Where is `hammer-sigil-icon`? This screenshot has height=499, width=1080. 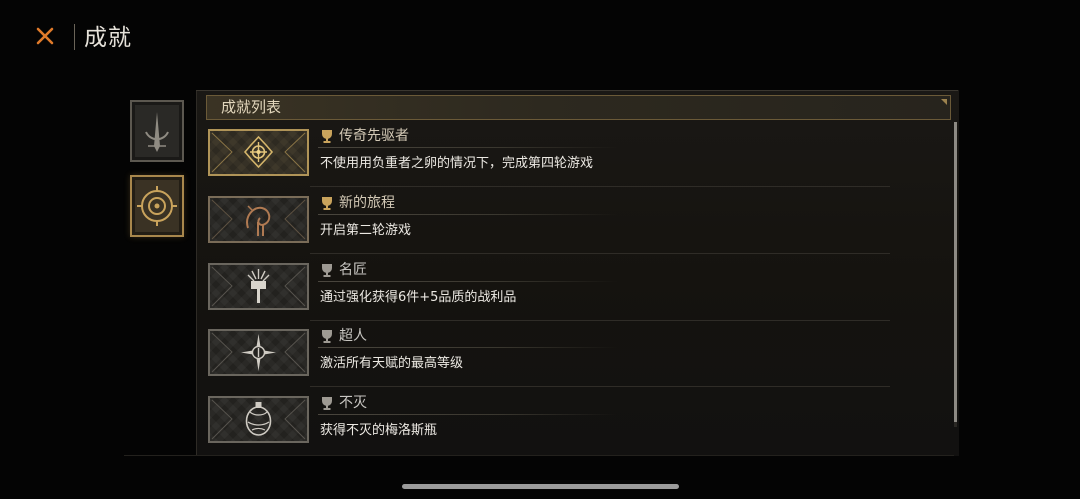 hammer-sigil-icon is located at coordinates (258, 286).